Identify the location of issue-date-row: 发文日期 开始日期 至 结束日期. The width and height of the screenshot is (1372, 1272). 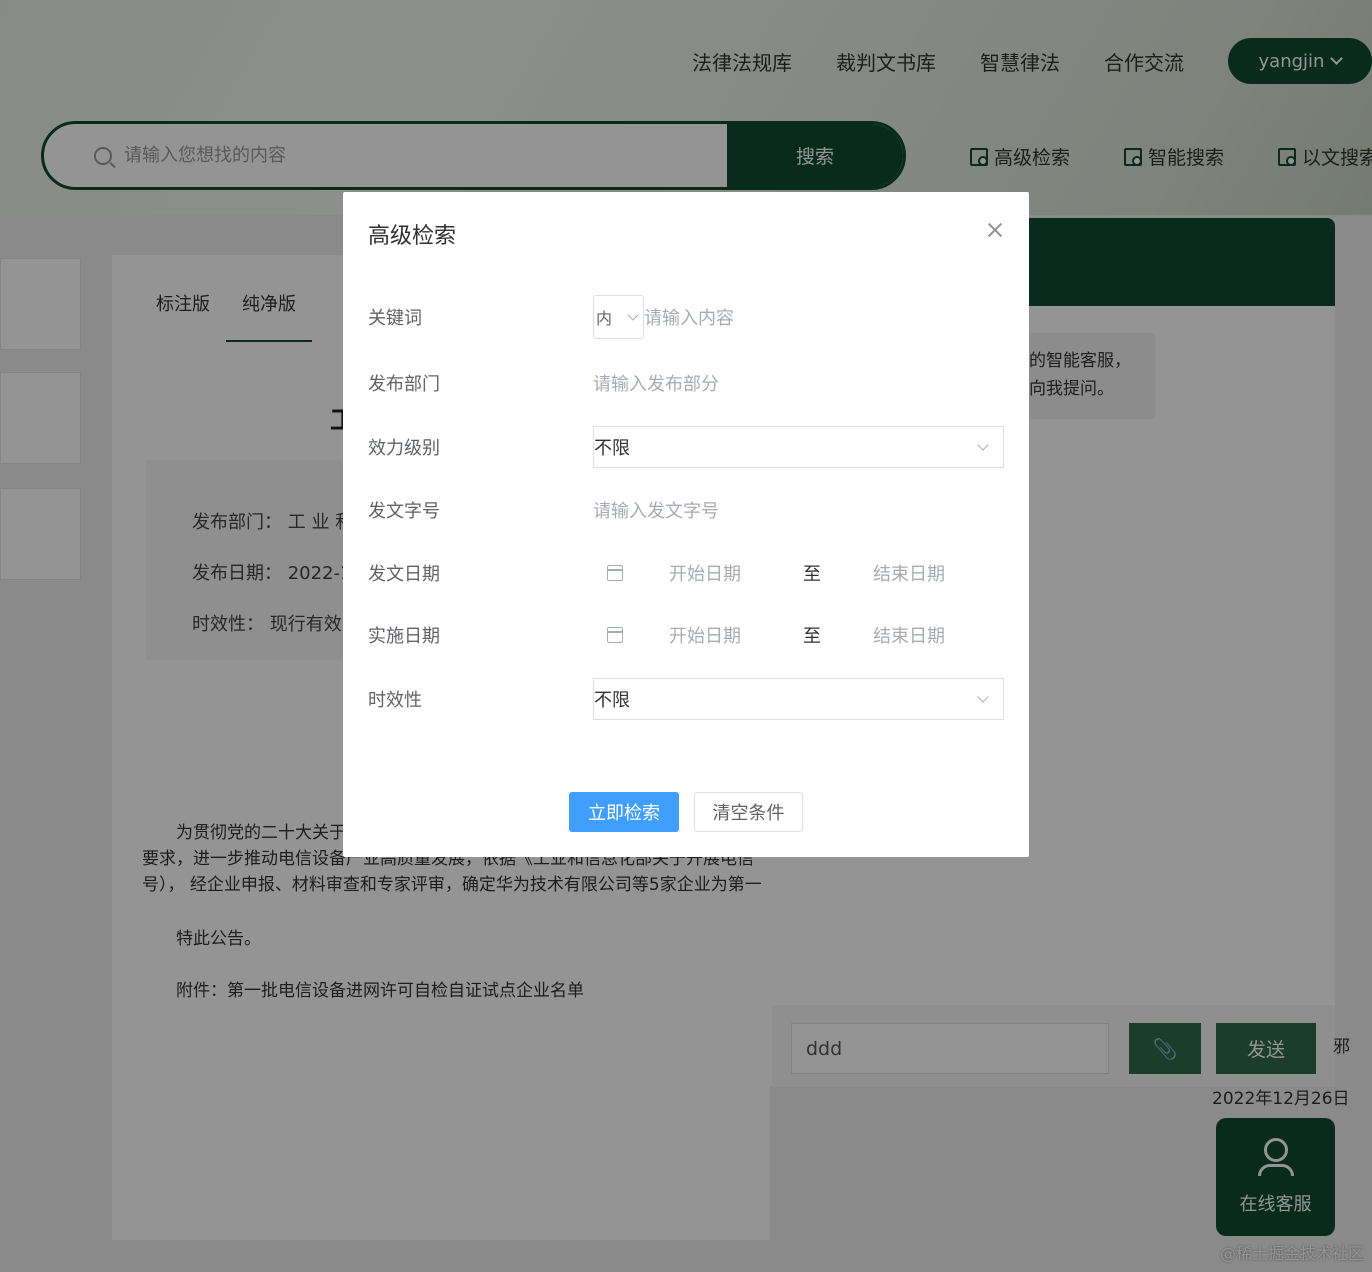
(688, 573).